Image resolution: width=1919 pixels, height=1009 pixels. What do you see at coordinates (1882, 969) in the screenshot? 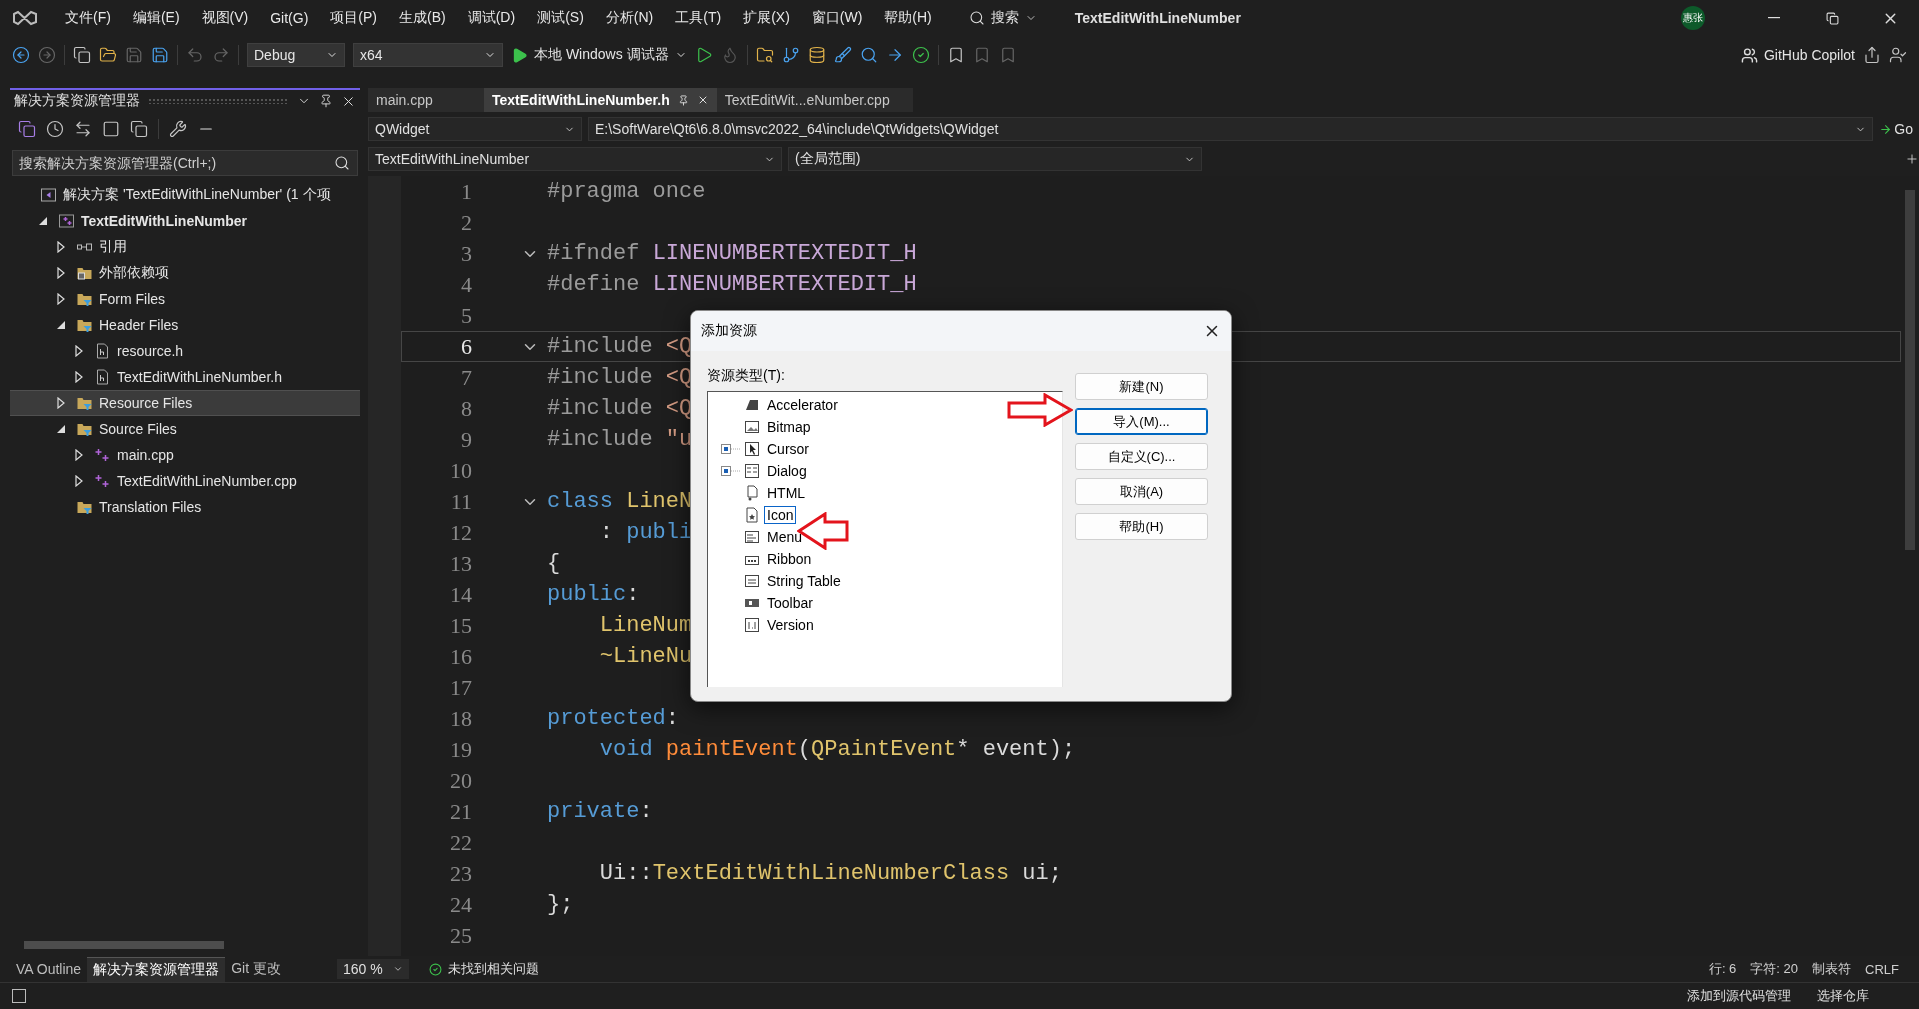
I see `line-ending-indicator: CRLF` at bounding box center [1882, 969].